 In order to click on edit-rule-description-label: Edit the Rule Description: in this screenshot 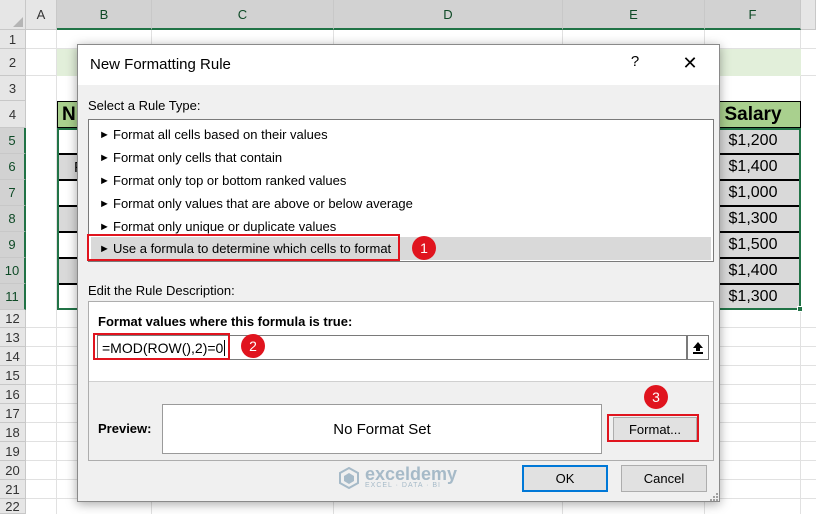, I will do `click(161, 290)`.